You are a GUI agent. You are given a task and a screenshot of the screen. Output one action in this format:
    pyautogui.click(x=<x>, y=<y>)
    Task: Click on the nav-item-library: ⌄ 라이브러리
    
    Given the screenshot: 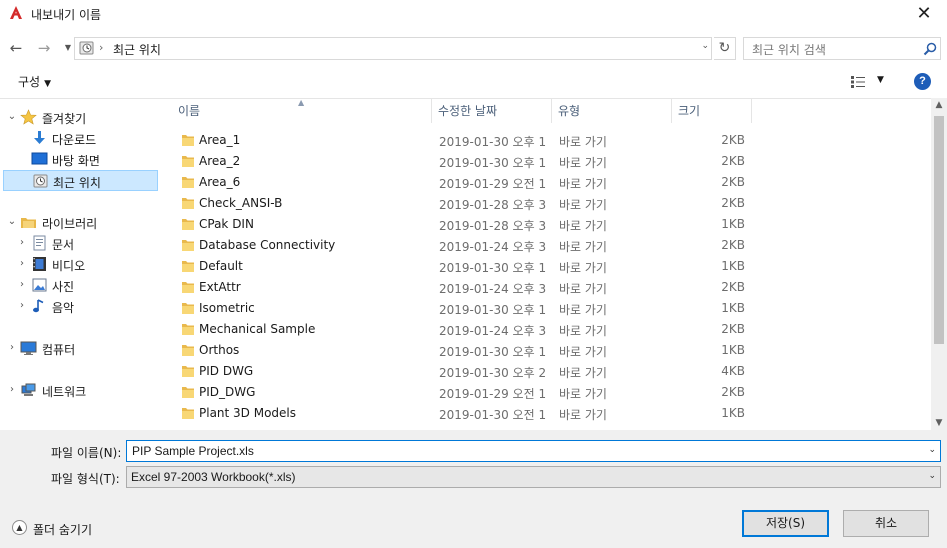 What is the action you would take?
    pyautogui.click(x=80, y=222)
    